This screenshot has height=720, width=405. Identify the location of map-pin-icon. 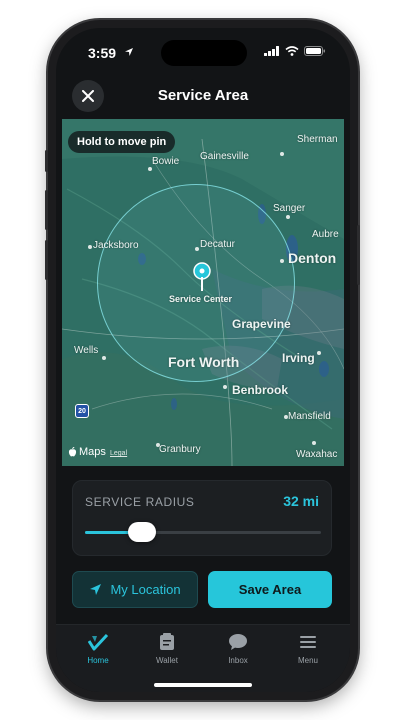
(202, 277).